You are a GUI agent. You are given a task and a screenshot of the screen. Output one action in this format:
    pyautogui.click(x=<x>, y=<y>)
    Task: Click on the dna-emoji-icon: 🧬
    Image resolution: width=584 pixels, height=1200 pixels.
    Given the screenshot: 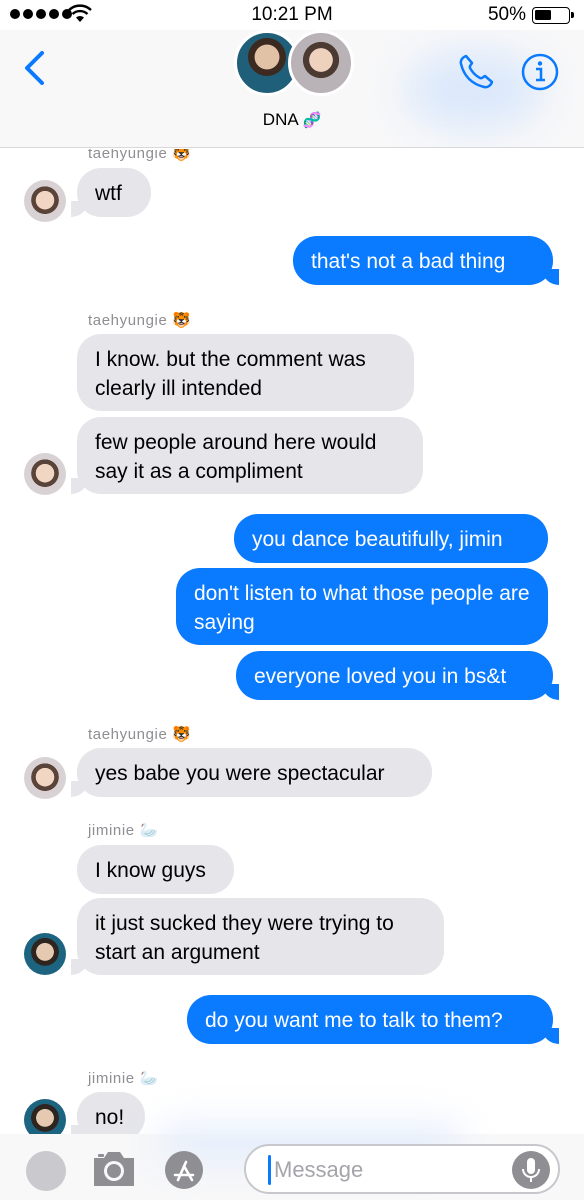 What is the action you would take?
    pyautogui.click(x=312, y=120)
    